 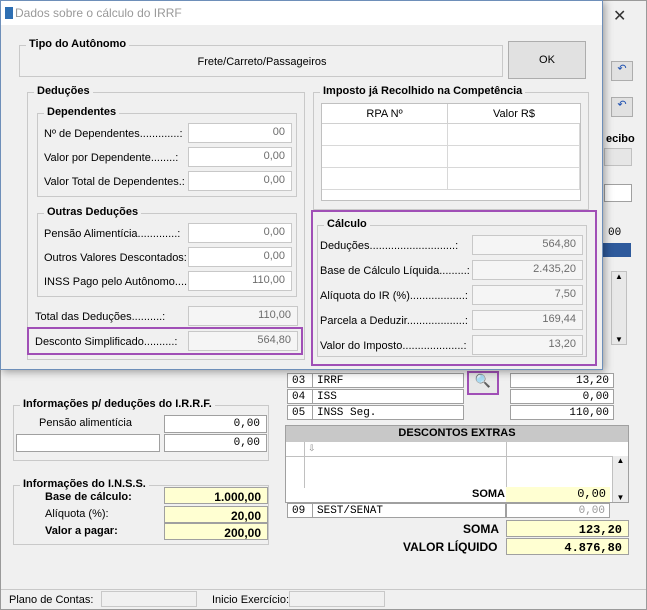 What do you see at coordinates (243, 341) in the screenshot?
I see `desconto-simplificado-field: 564,80` at bounding box center [243, 341].